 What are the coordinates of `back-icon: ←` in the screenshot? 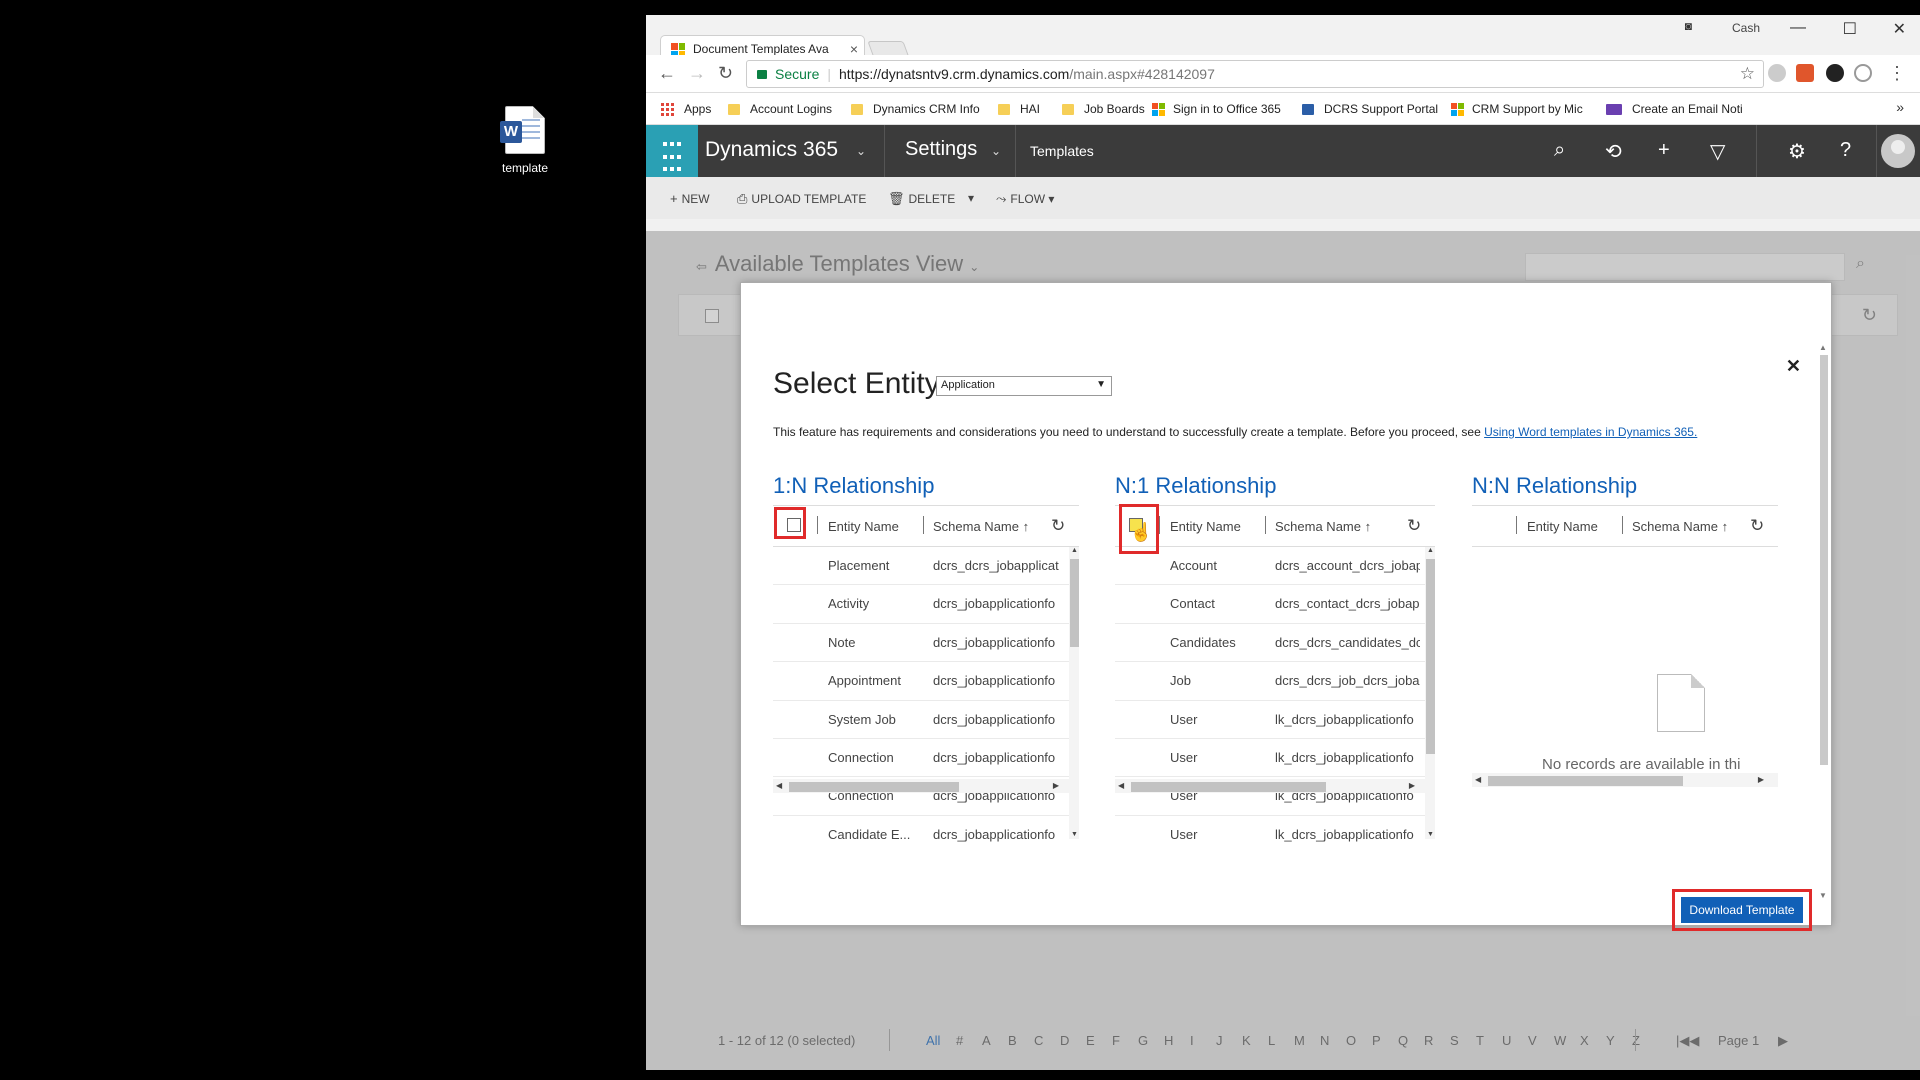 It's located at (667, 73).